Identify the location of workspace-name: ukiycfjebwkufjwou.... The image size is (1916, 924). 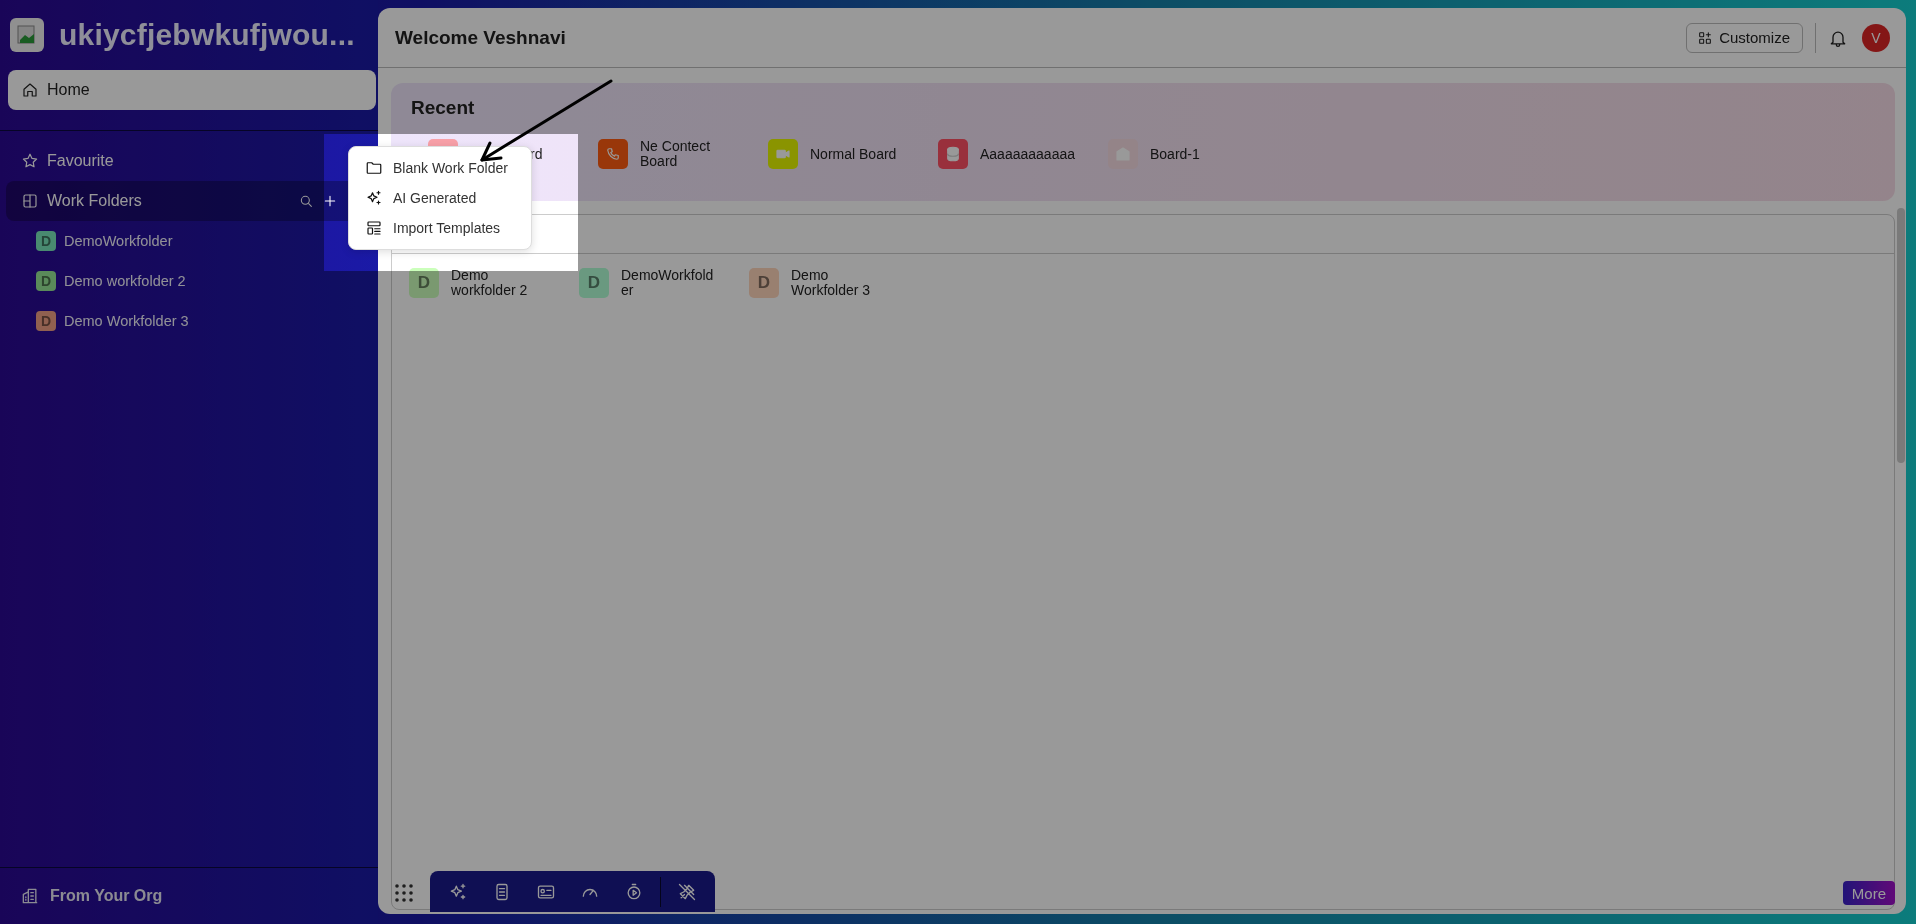
(207, 35).